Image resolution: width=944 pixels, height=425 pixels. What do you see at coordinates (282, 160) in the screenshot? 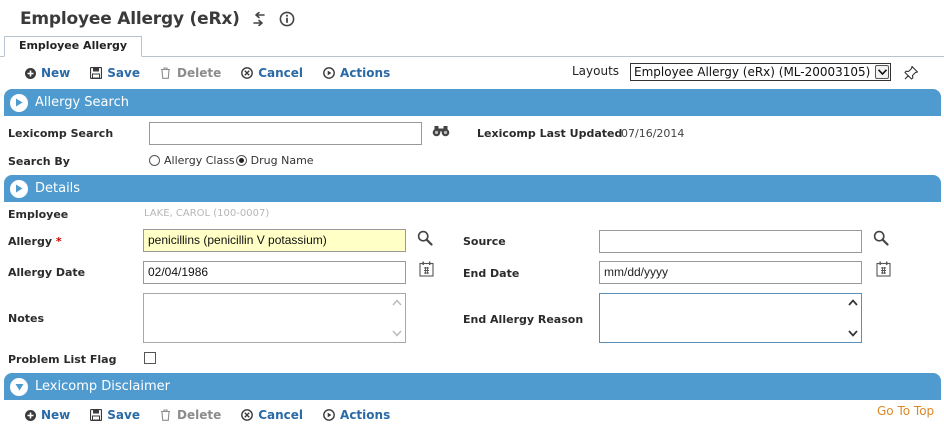
I see `radio-drug-name-label: Drug Name` at bounding box center [282, 160].